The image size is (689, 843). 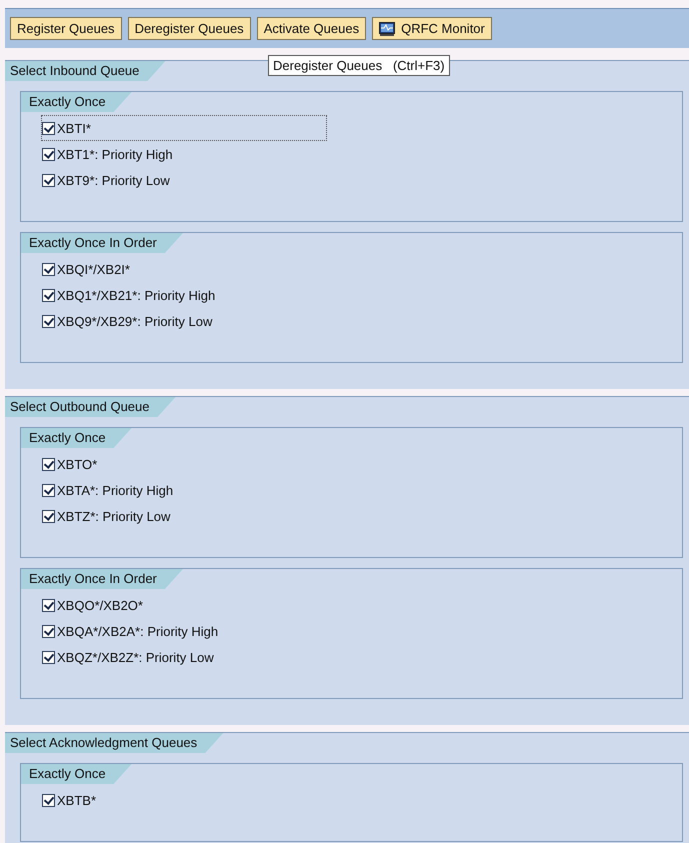 I want to click on checkbox-option: XBTA*: Priority High, so click(x=109, y=490).